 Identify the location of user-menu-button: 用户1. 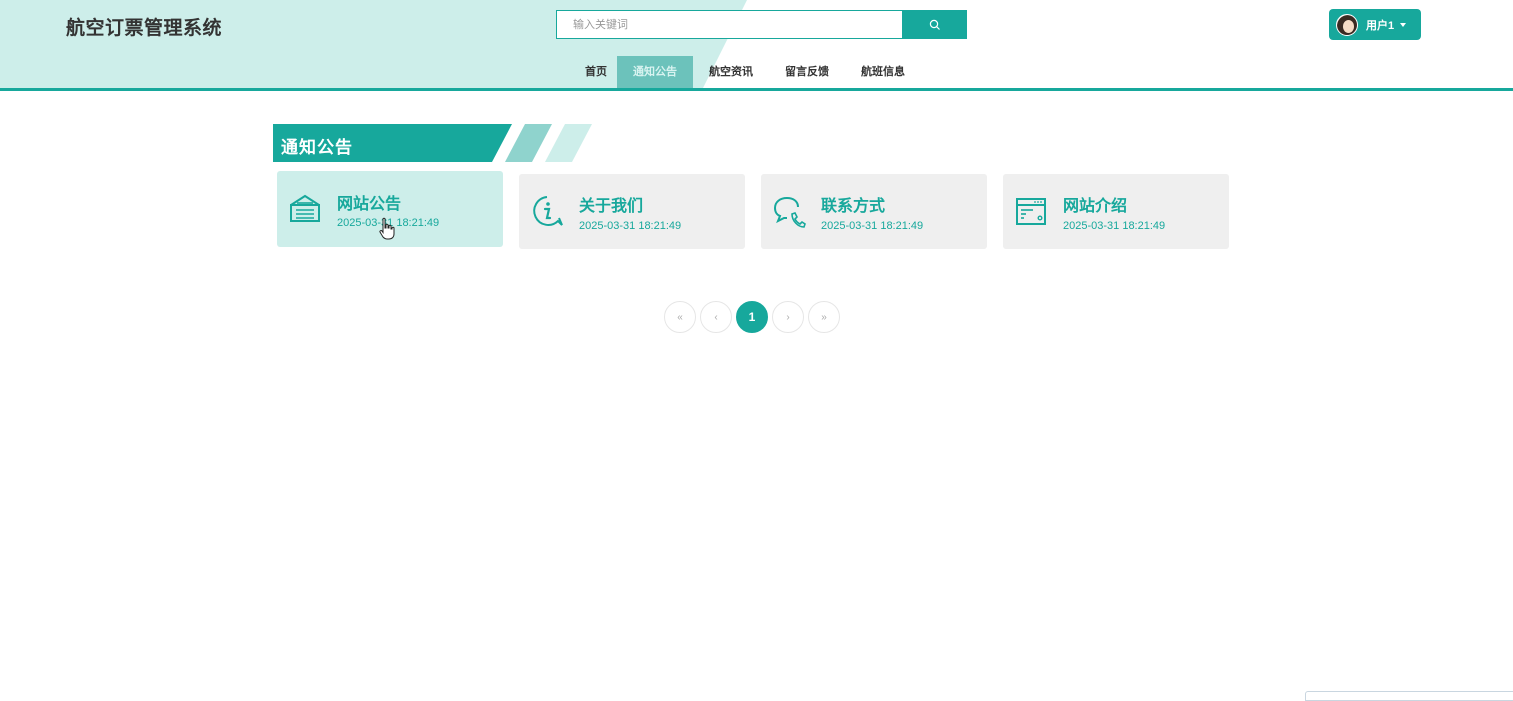
(1375, 24).